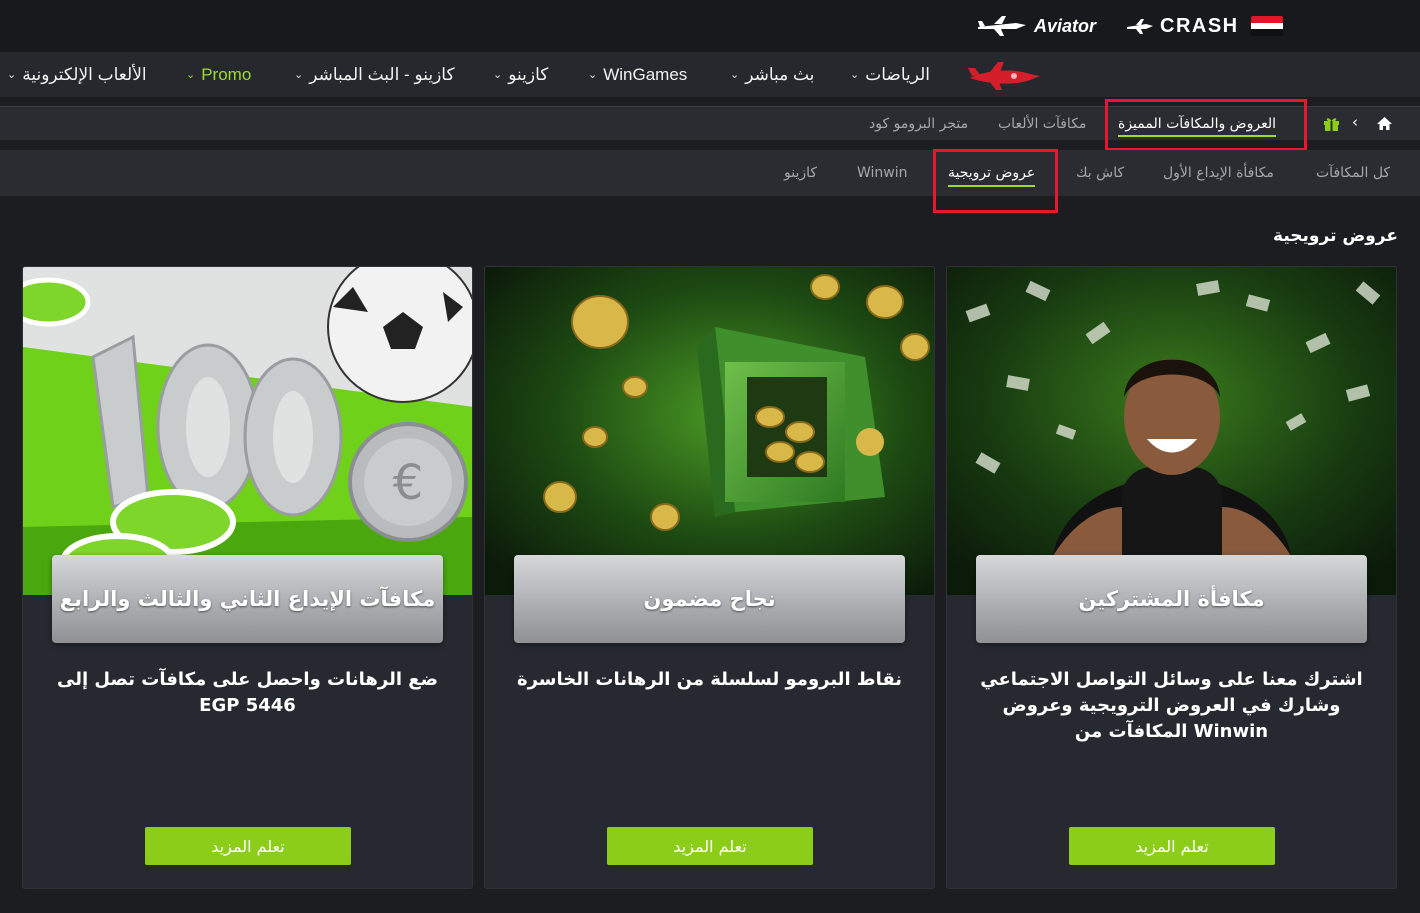  Describe the element at coordinates (226, 74) in the screenshot. I see `nav-promo-label: Promo` at that location.